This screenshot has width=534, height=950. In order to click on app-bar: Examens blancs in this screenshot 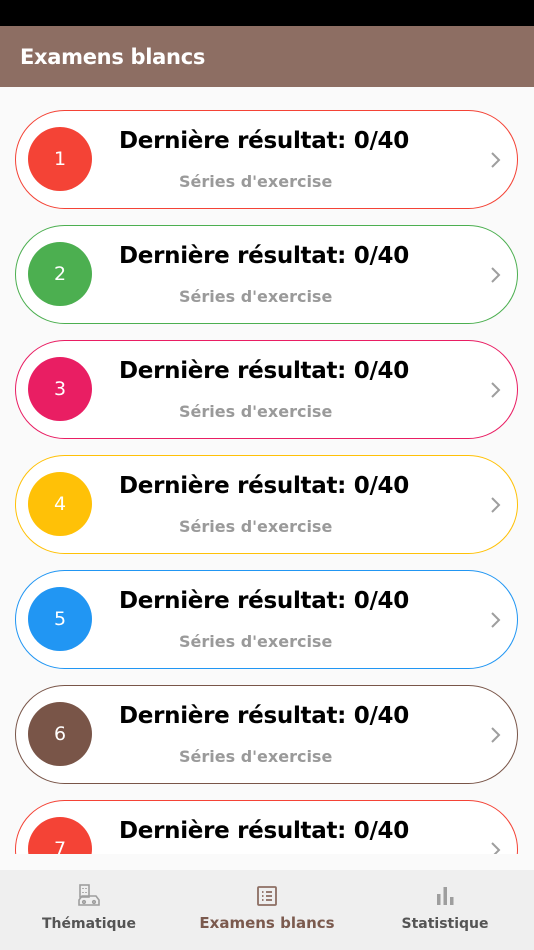, I will do `click(267, 56)`.